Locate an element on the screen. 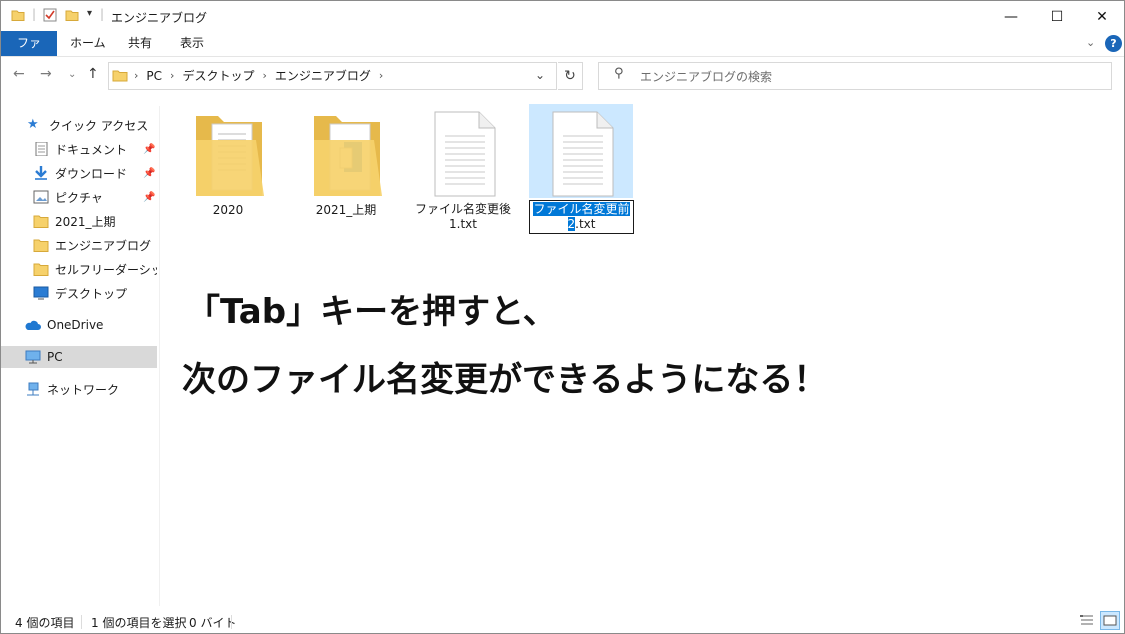 This screenshot has height=634, width=1125. up-arrow-icon: ↑ is located at coordinates (93, 74).